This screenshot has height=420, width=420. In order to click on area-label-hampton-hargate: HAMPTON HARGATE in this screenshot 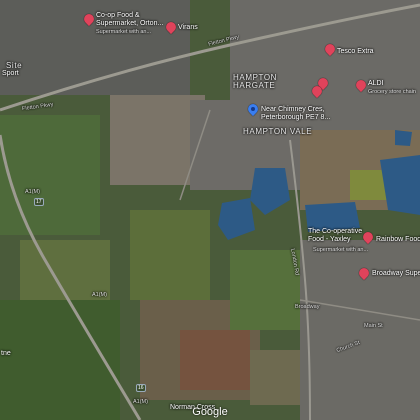, I will do `click(255, 81)`.